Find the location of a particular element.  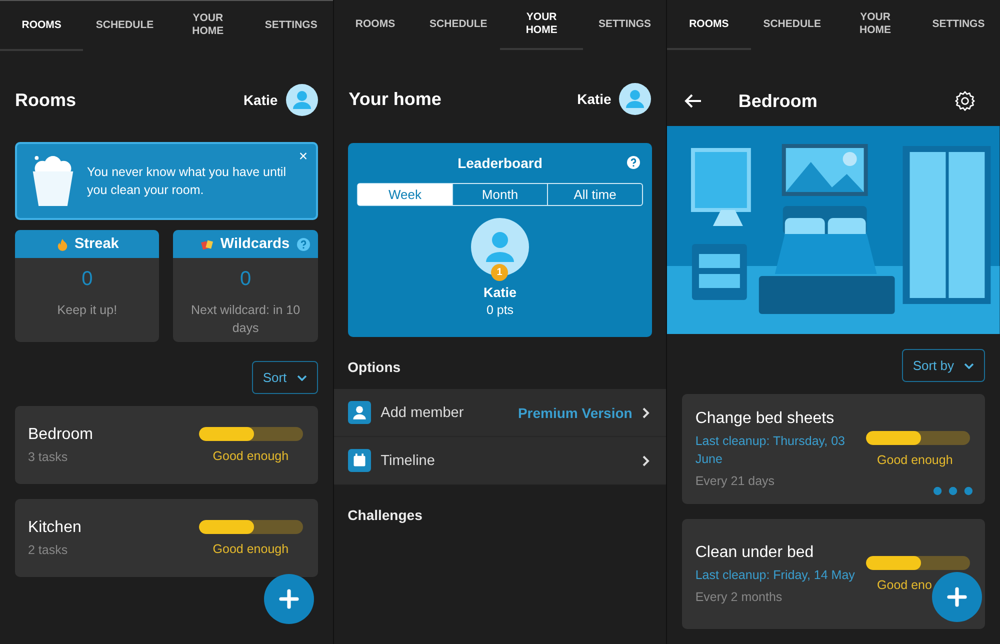

tip-text: You never know what you have until you clean your room. is located at coordinates (187, 181).